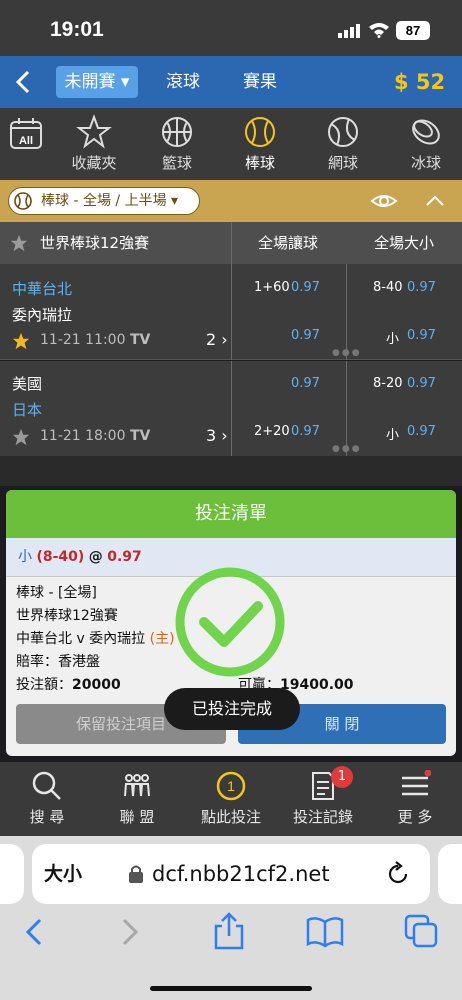 The image size is (462, 1000). Describe the element at coordinates (416, 783) in the screenshot. I see `menu-icon` at that location.